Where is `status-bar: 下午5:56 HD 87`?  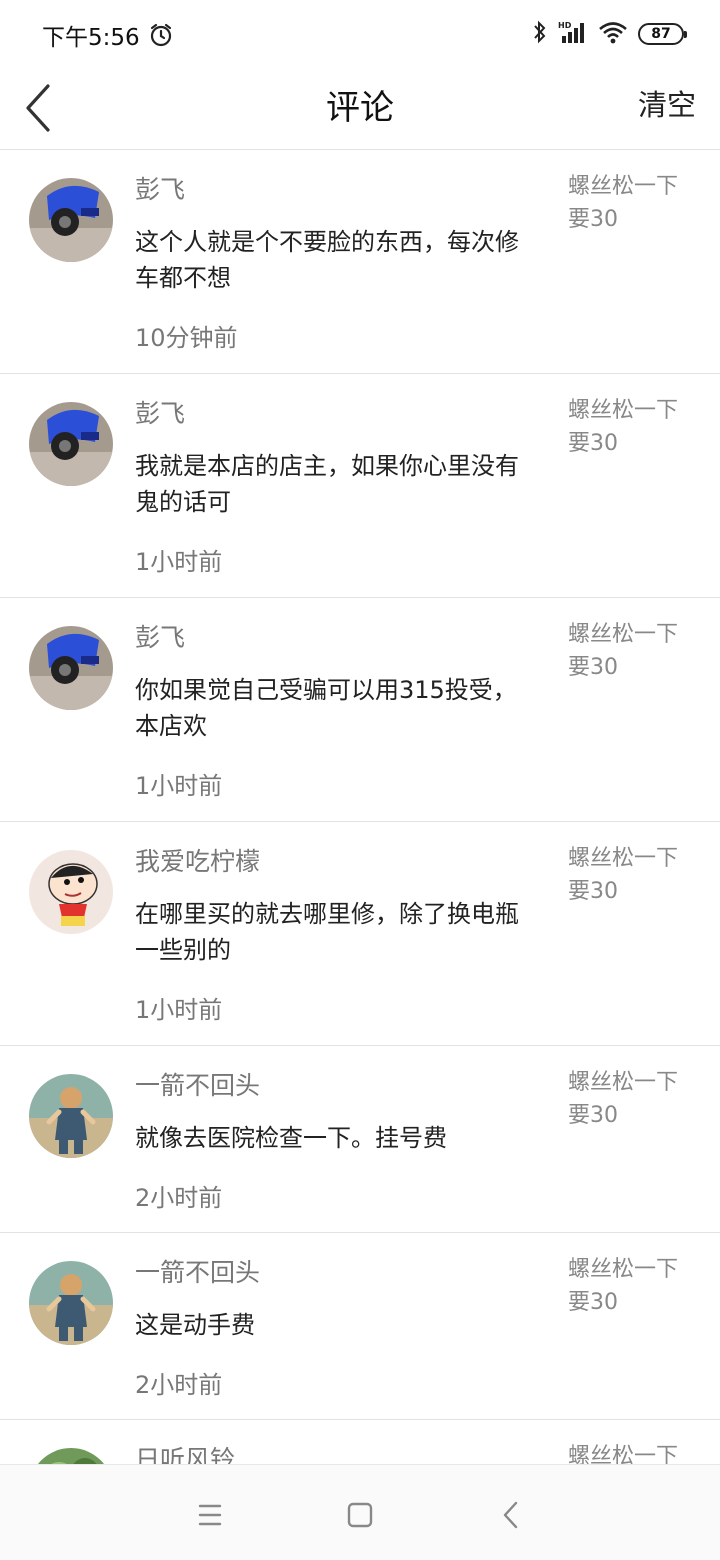
status-bar: 下午5:56 HD 87 is located at coordinates (360, 33).